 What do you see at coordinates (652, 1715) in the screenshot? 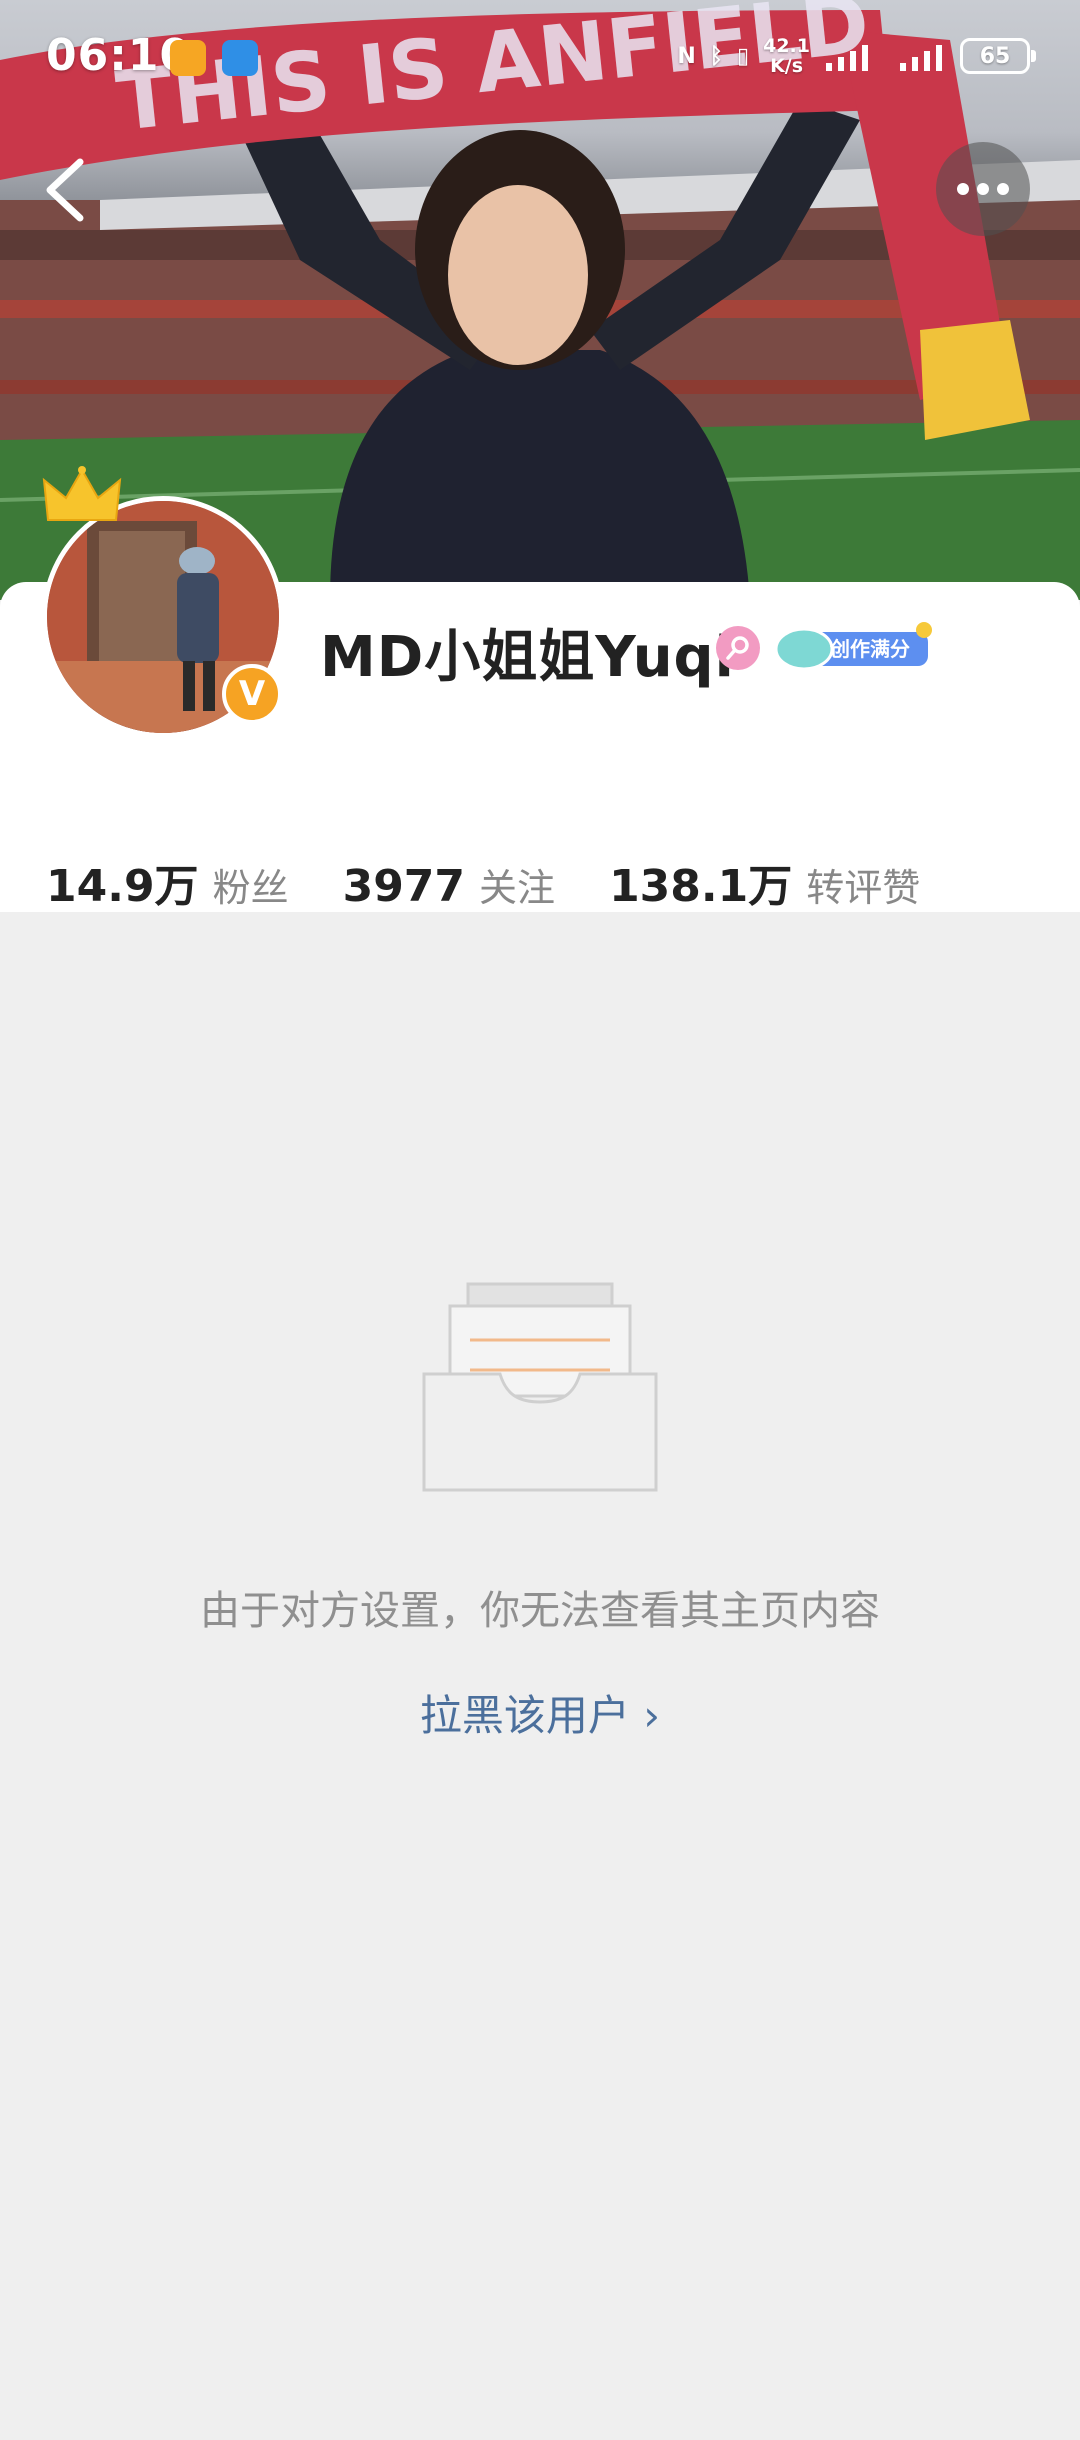
I see `chevron-right-icon: ›` at bounding box center [652, 1715].